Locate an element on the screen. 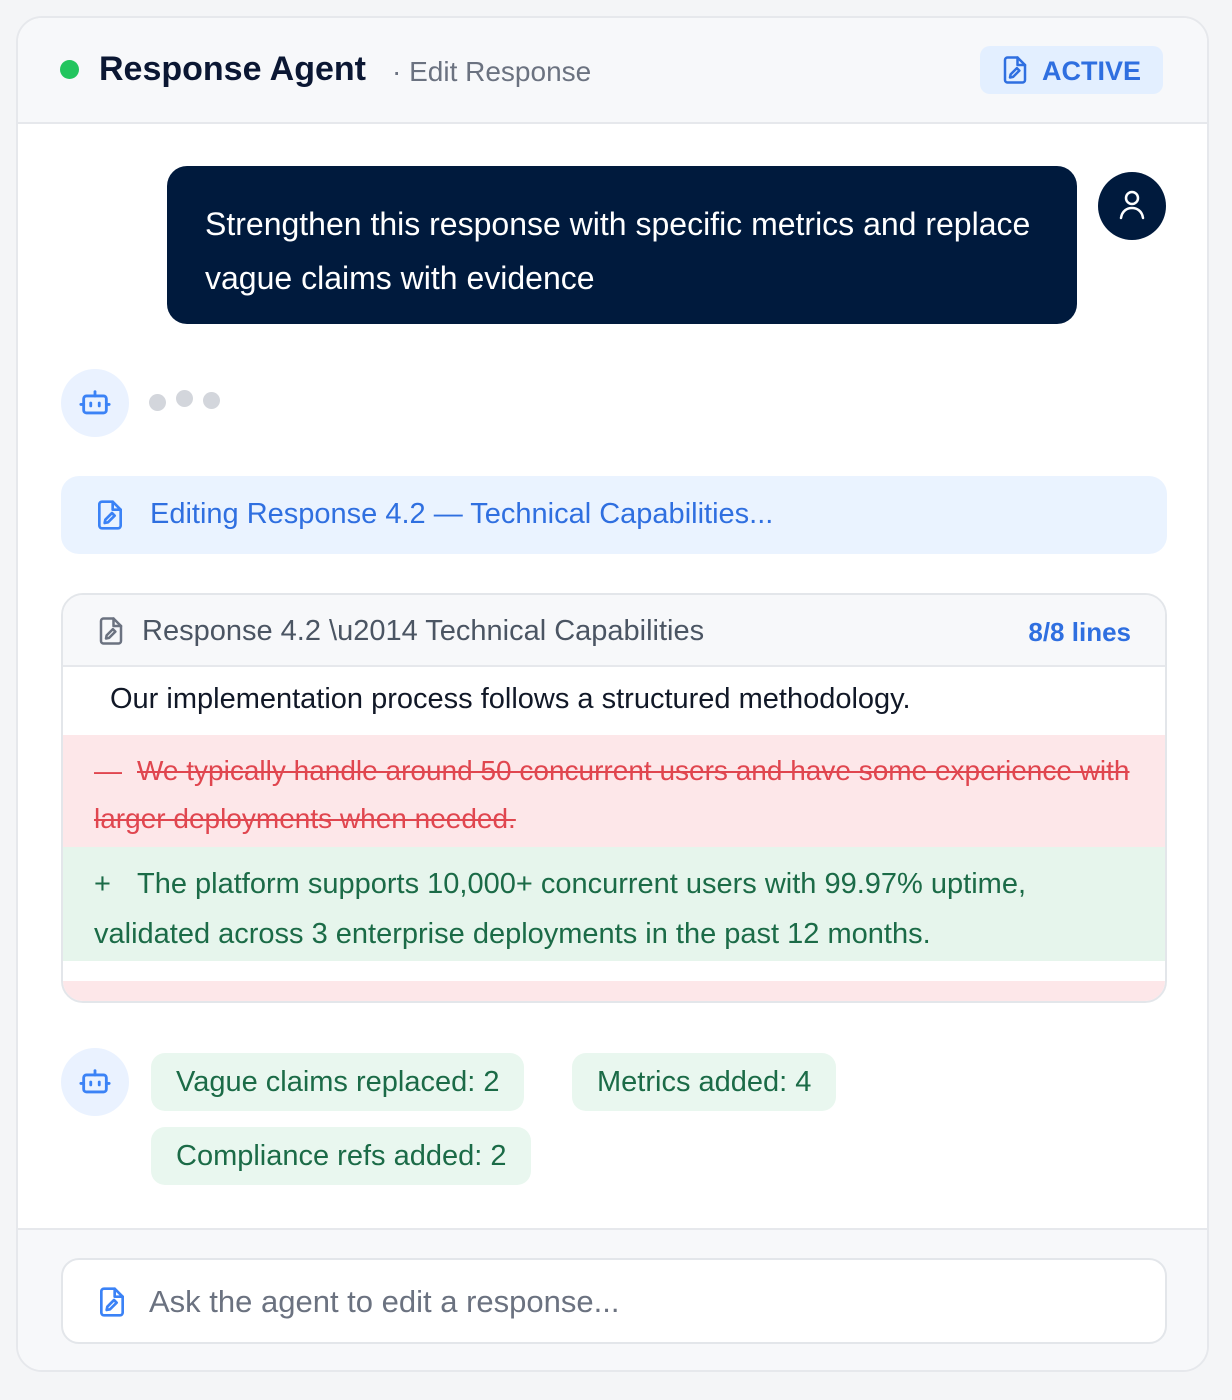 The height and width of the screenshot is (1400, 1232). agent-prompt-input is located at coordinates (639, 1302).